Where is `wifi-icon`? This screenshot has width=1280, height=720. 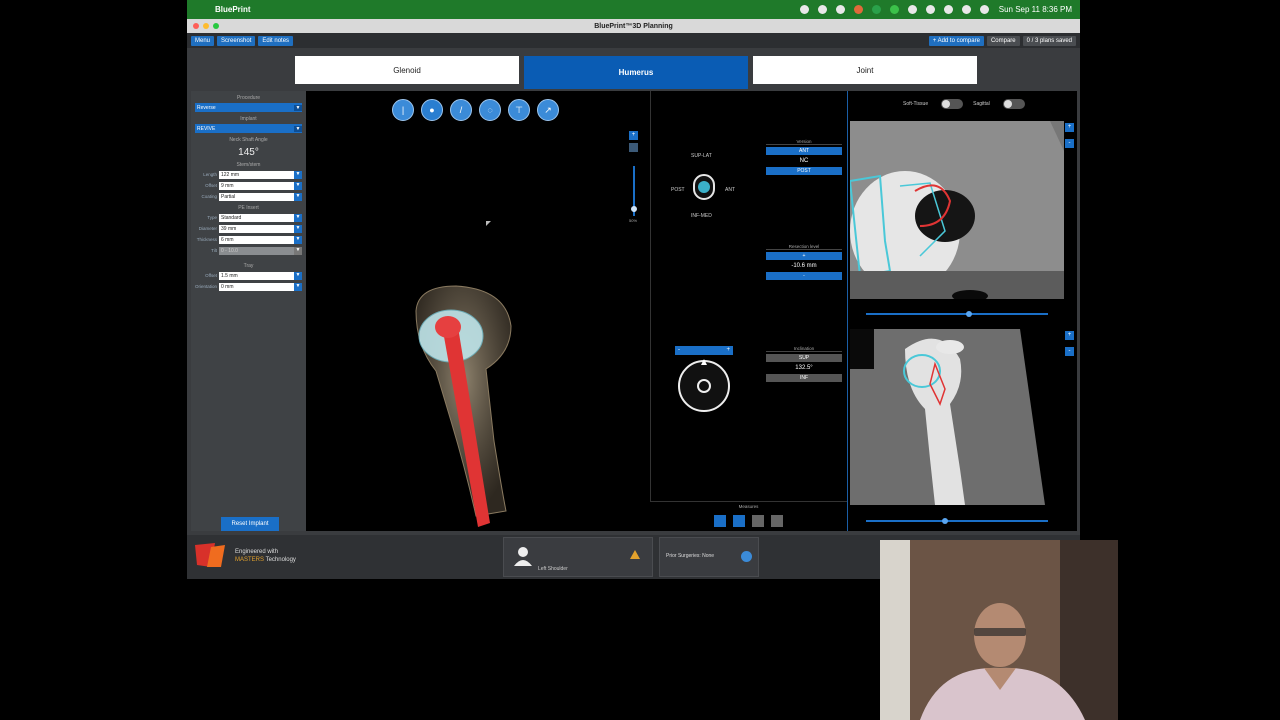 wifi-icon is located at coordinates (930, 9).